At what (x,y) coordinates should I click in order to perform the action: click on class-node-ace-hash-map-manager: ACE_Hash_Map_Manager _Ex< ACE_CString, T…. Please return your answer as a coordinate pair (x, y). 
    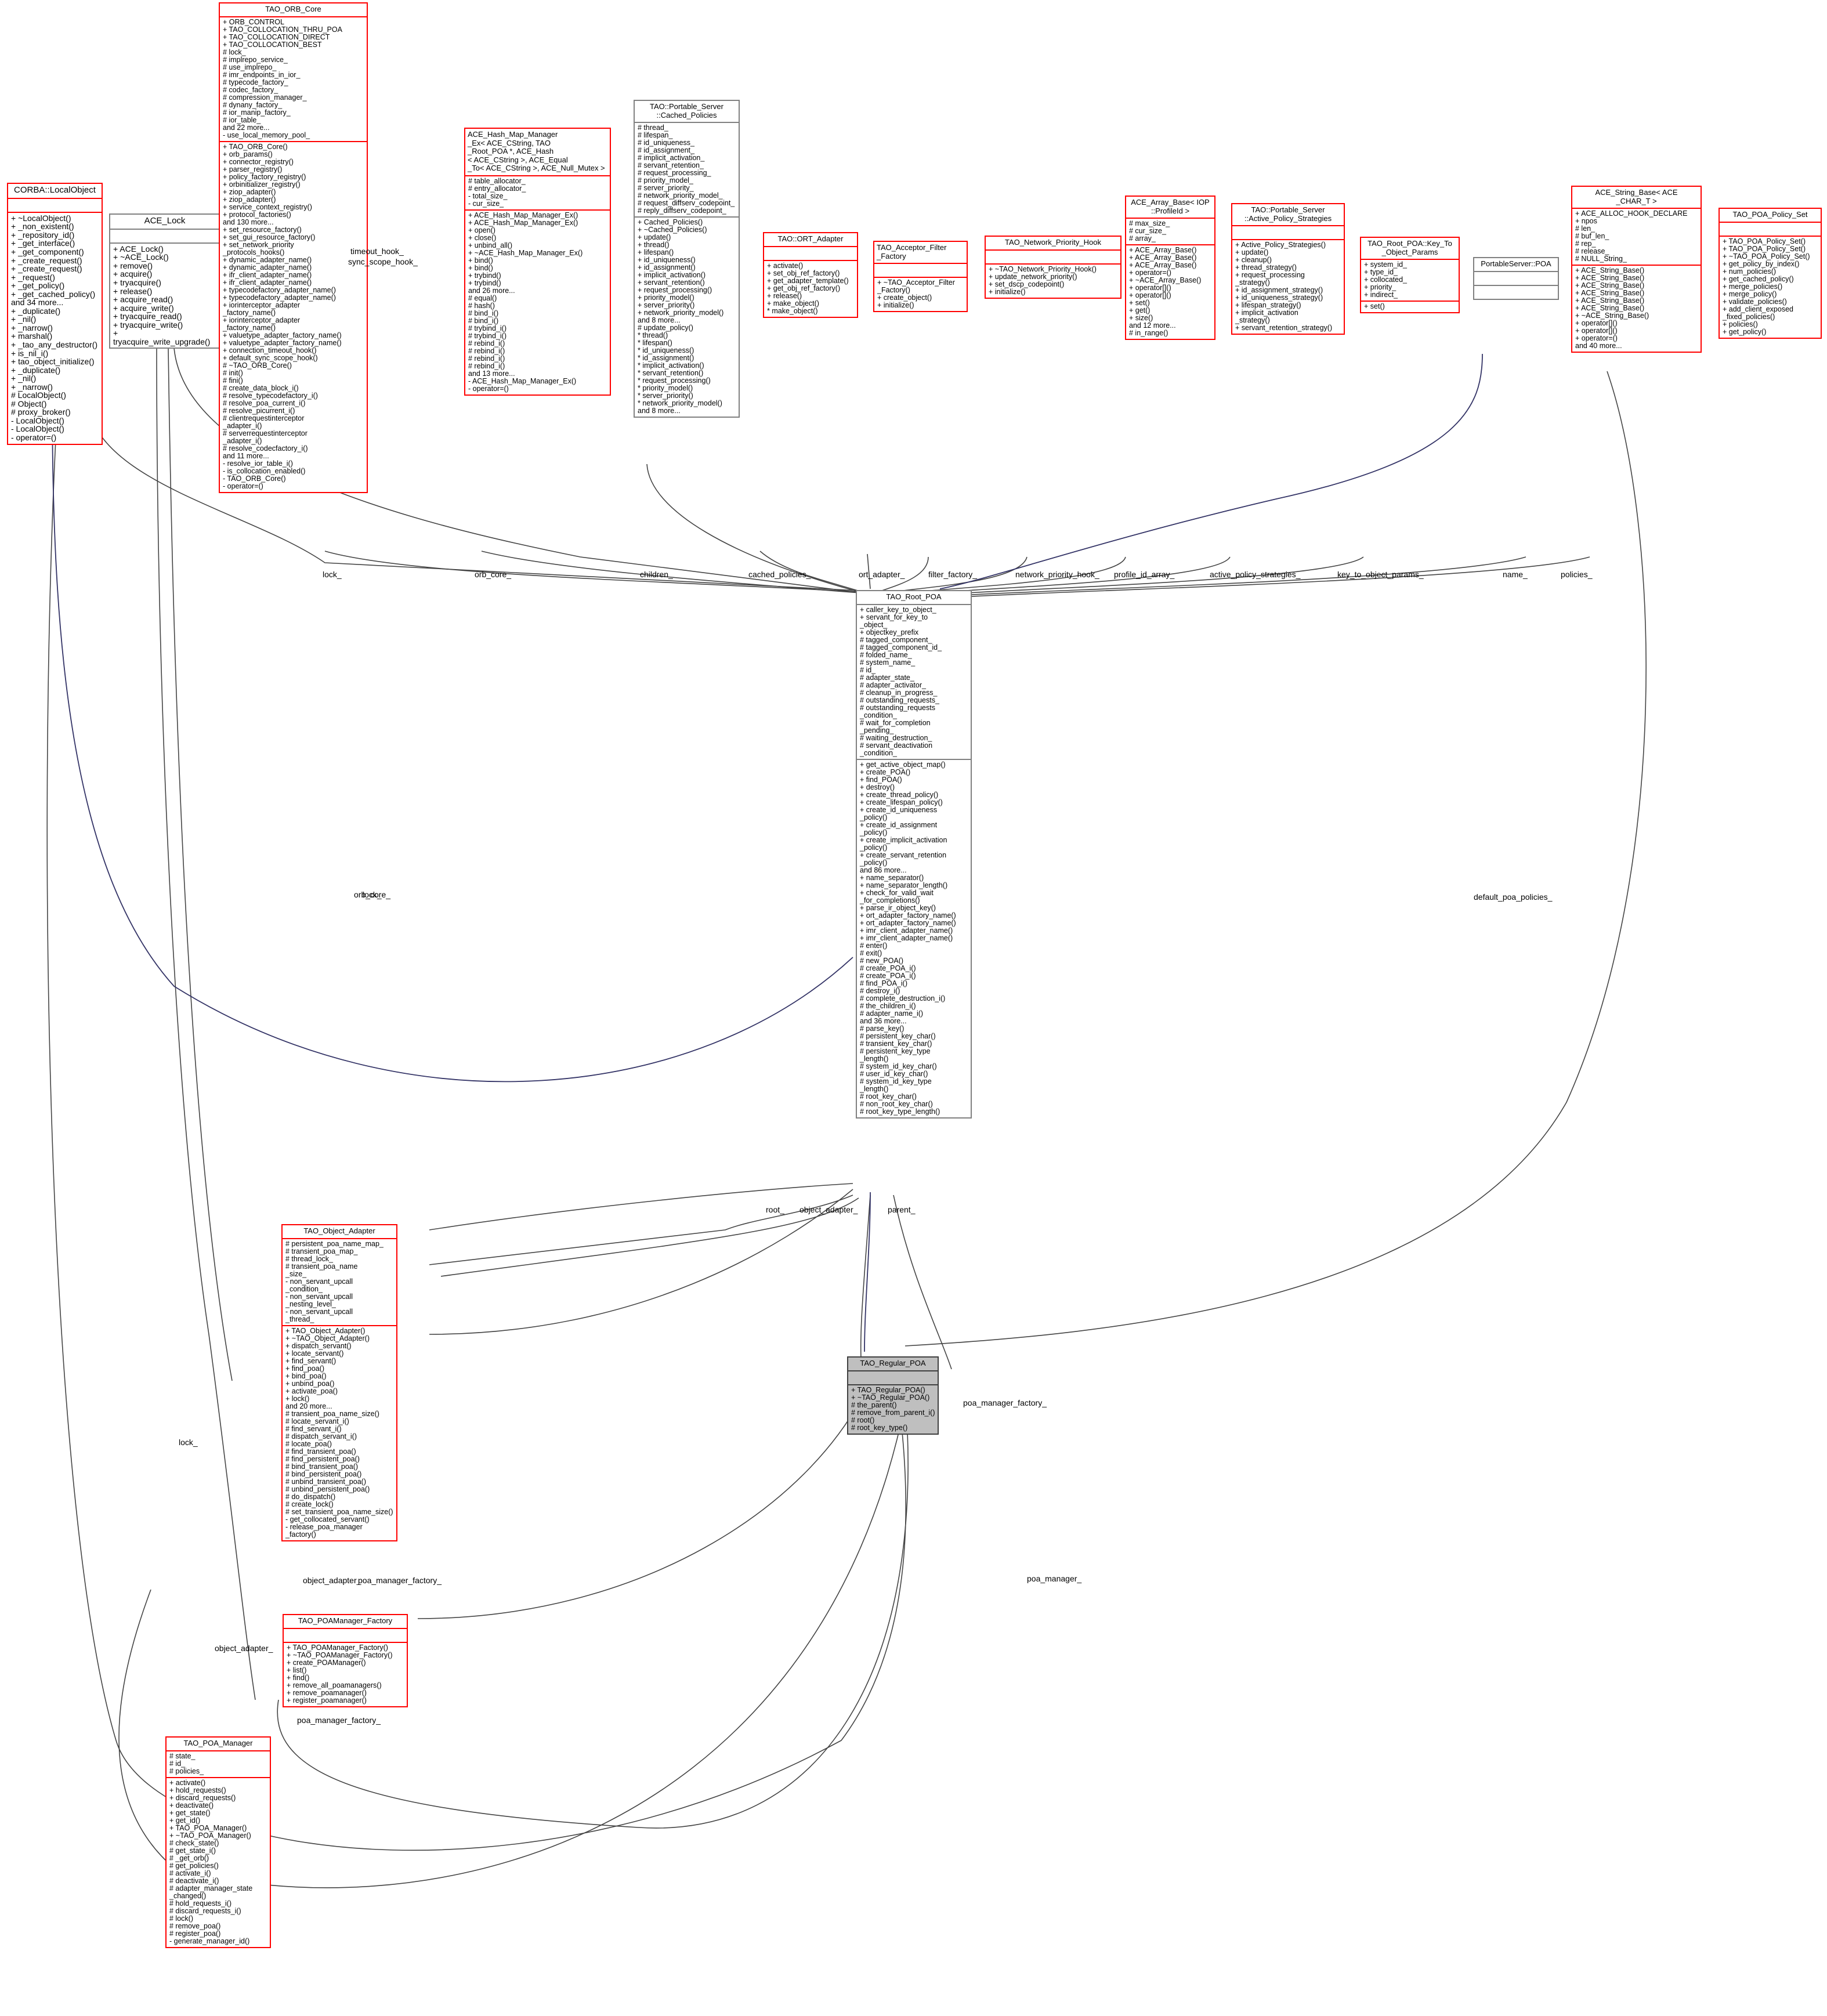
    Looking at the image, I should click on (538, 262).